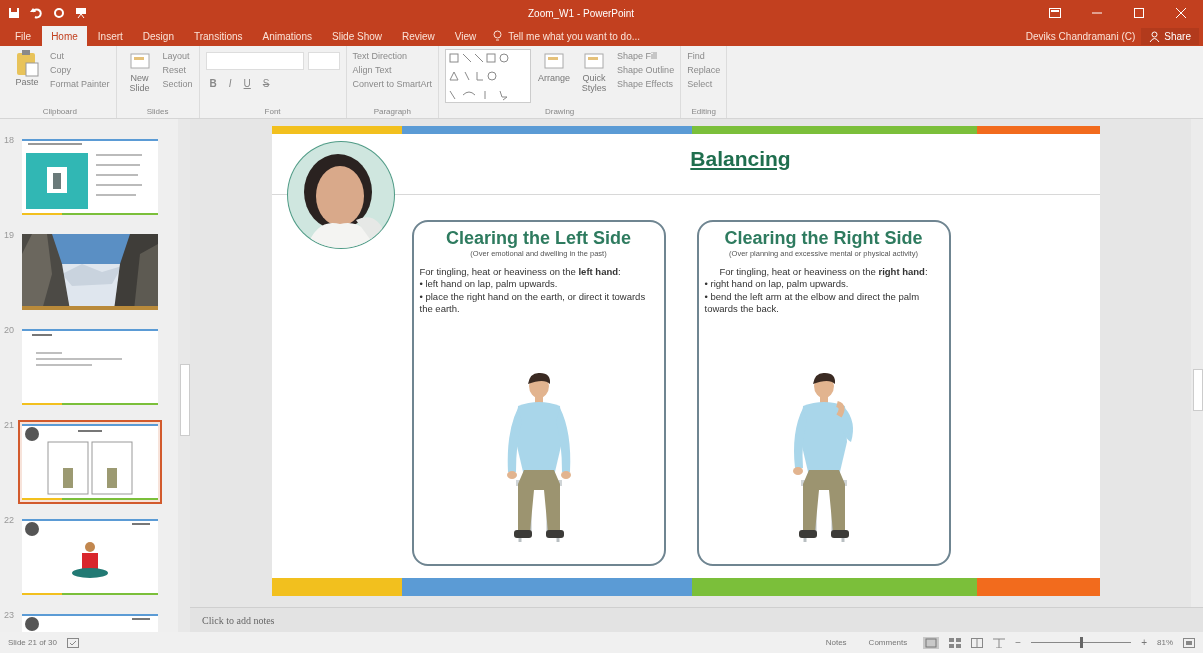 The width and height of the screenshot is (1203, 653). What do you see at coordinates (80, 70) in the screenshot?
I see `ribbon-command: Copy` at bounding box center [80, 70].